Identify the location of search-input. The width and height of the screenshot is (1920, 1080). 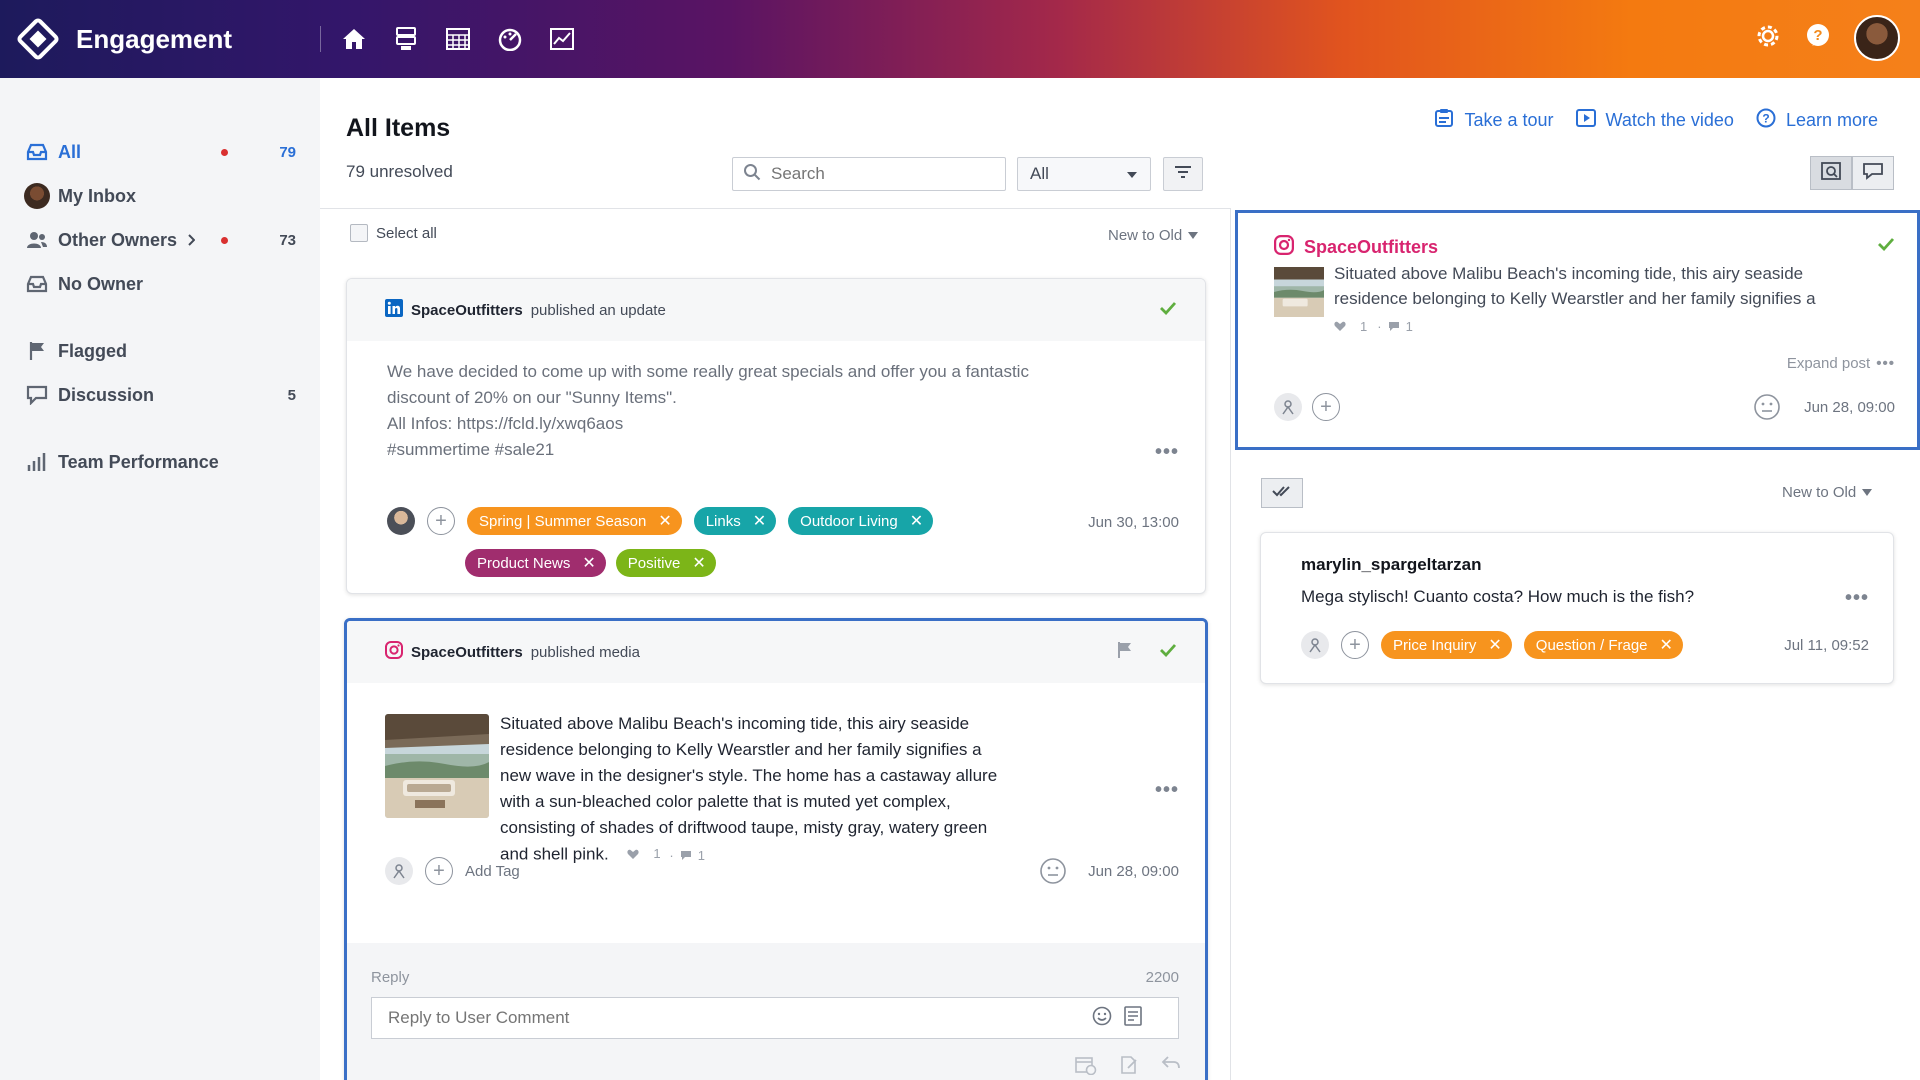
(881, 174).